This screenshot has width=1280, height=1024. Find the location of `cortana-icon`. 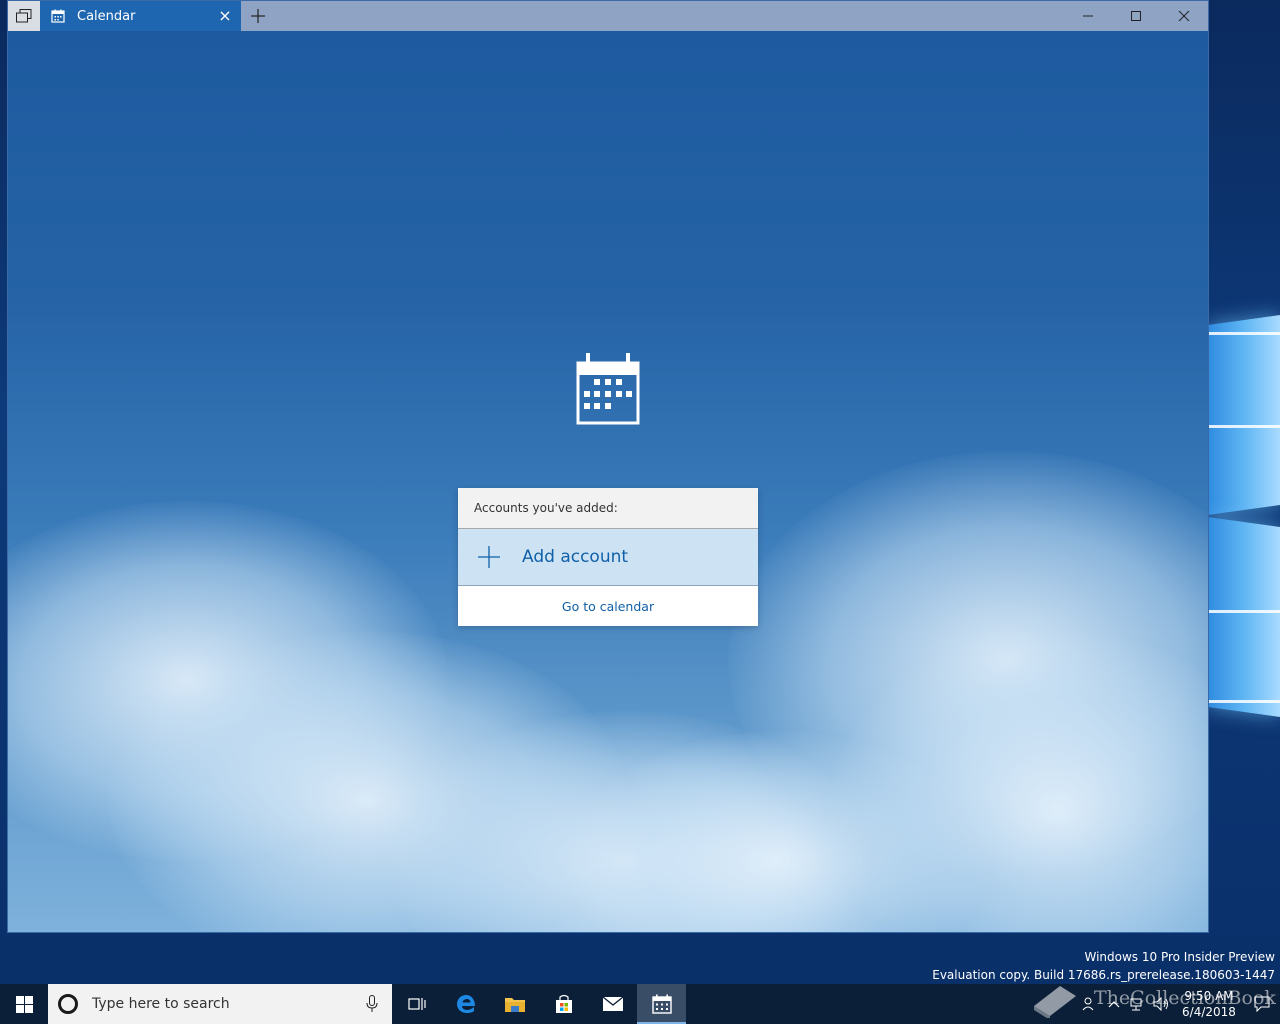

cortana-icon is located at coordinates (68, 1004).